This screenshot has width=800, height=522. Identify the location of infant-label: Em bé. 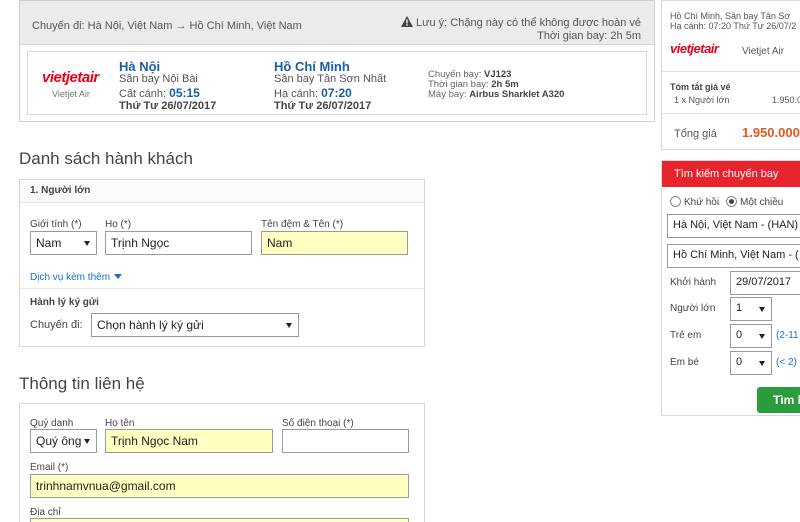
(684, 362).